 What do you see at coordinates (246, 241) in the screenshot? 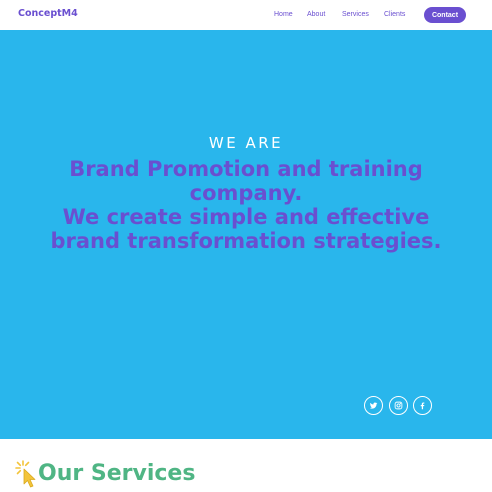
I see `hero-headline-line: brand transformation strategies.` at bounding box center [246, 241].